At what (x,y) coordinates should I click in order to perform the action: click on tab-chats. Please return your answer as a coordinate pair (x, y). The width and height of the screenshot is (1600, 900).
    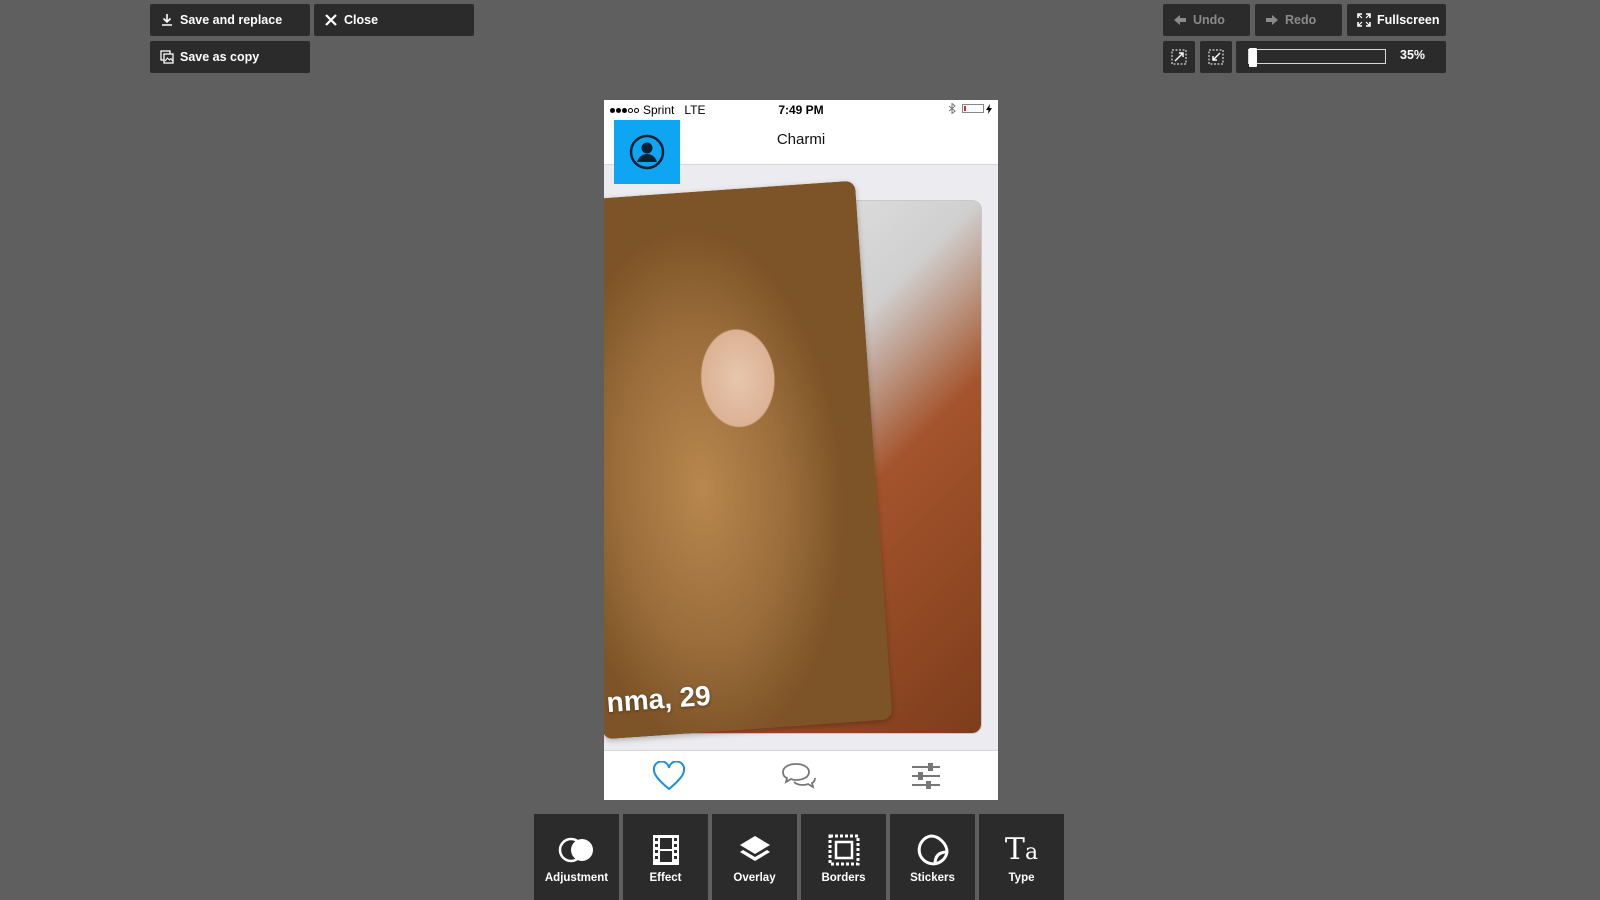
    Looking at the image, I should click on (798, 776).